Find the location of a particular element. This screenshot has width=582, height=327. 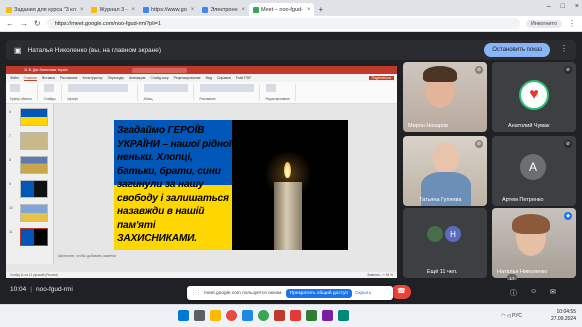

participant-name: Татьяна Гуляева is located at coordinates (440, 200).